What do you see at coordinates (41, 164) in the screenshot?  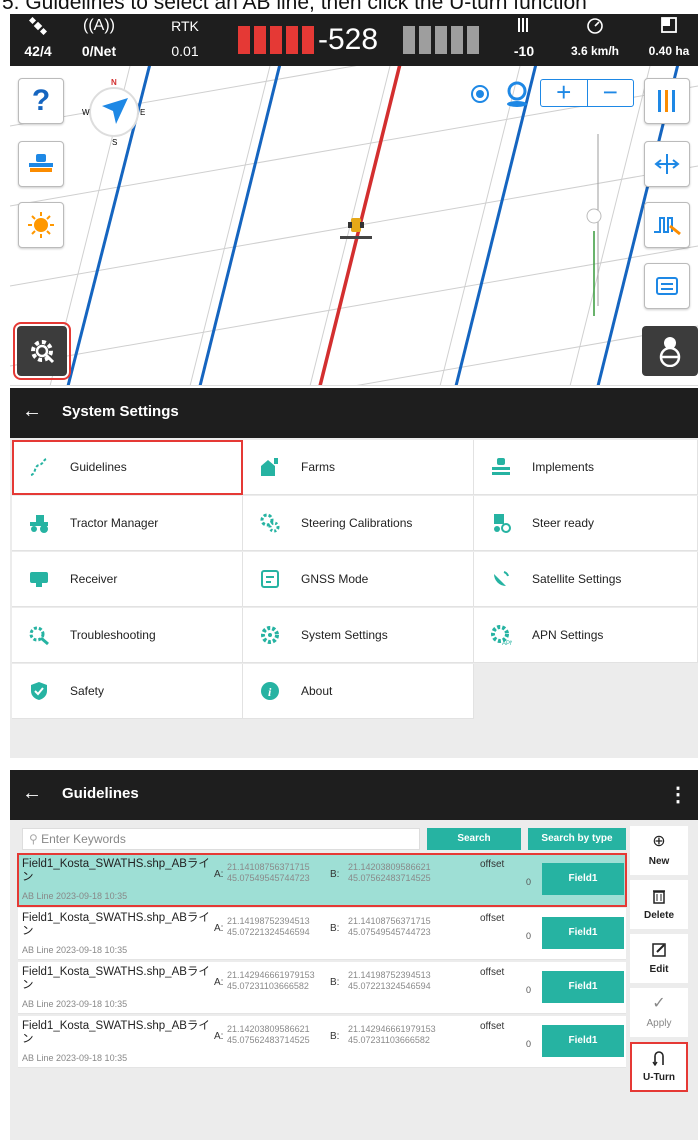 I see `implement-view-button` at bounding box center [41, 164].